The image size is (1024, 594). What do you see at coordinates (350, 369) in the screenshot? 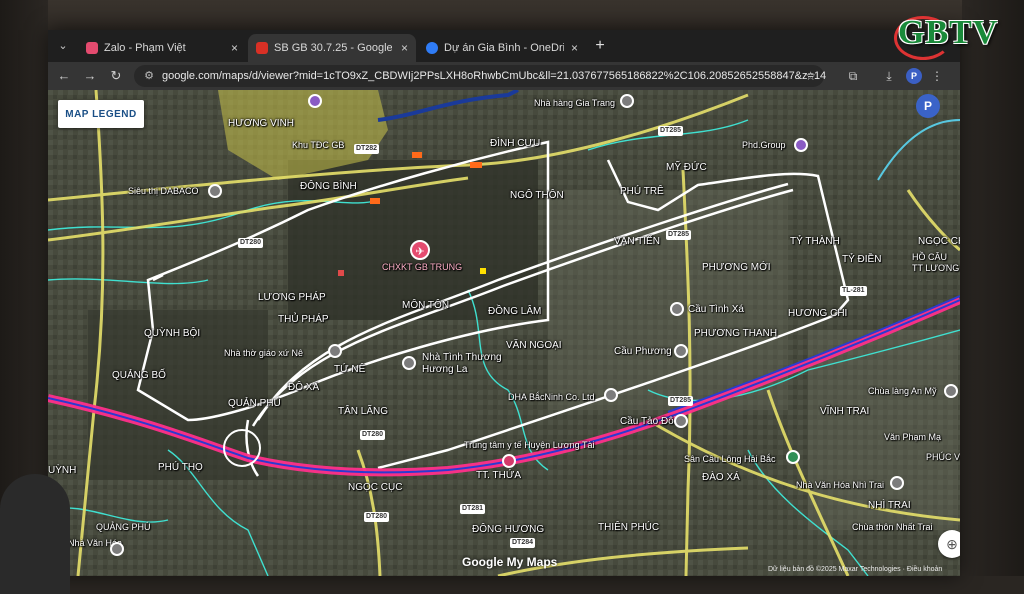
I see `place-label: TỨ NÊ` at bounding box center [350, 369].